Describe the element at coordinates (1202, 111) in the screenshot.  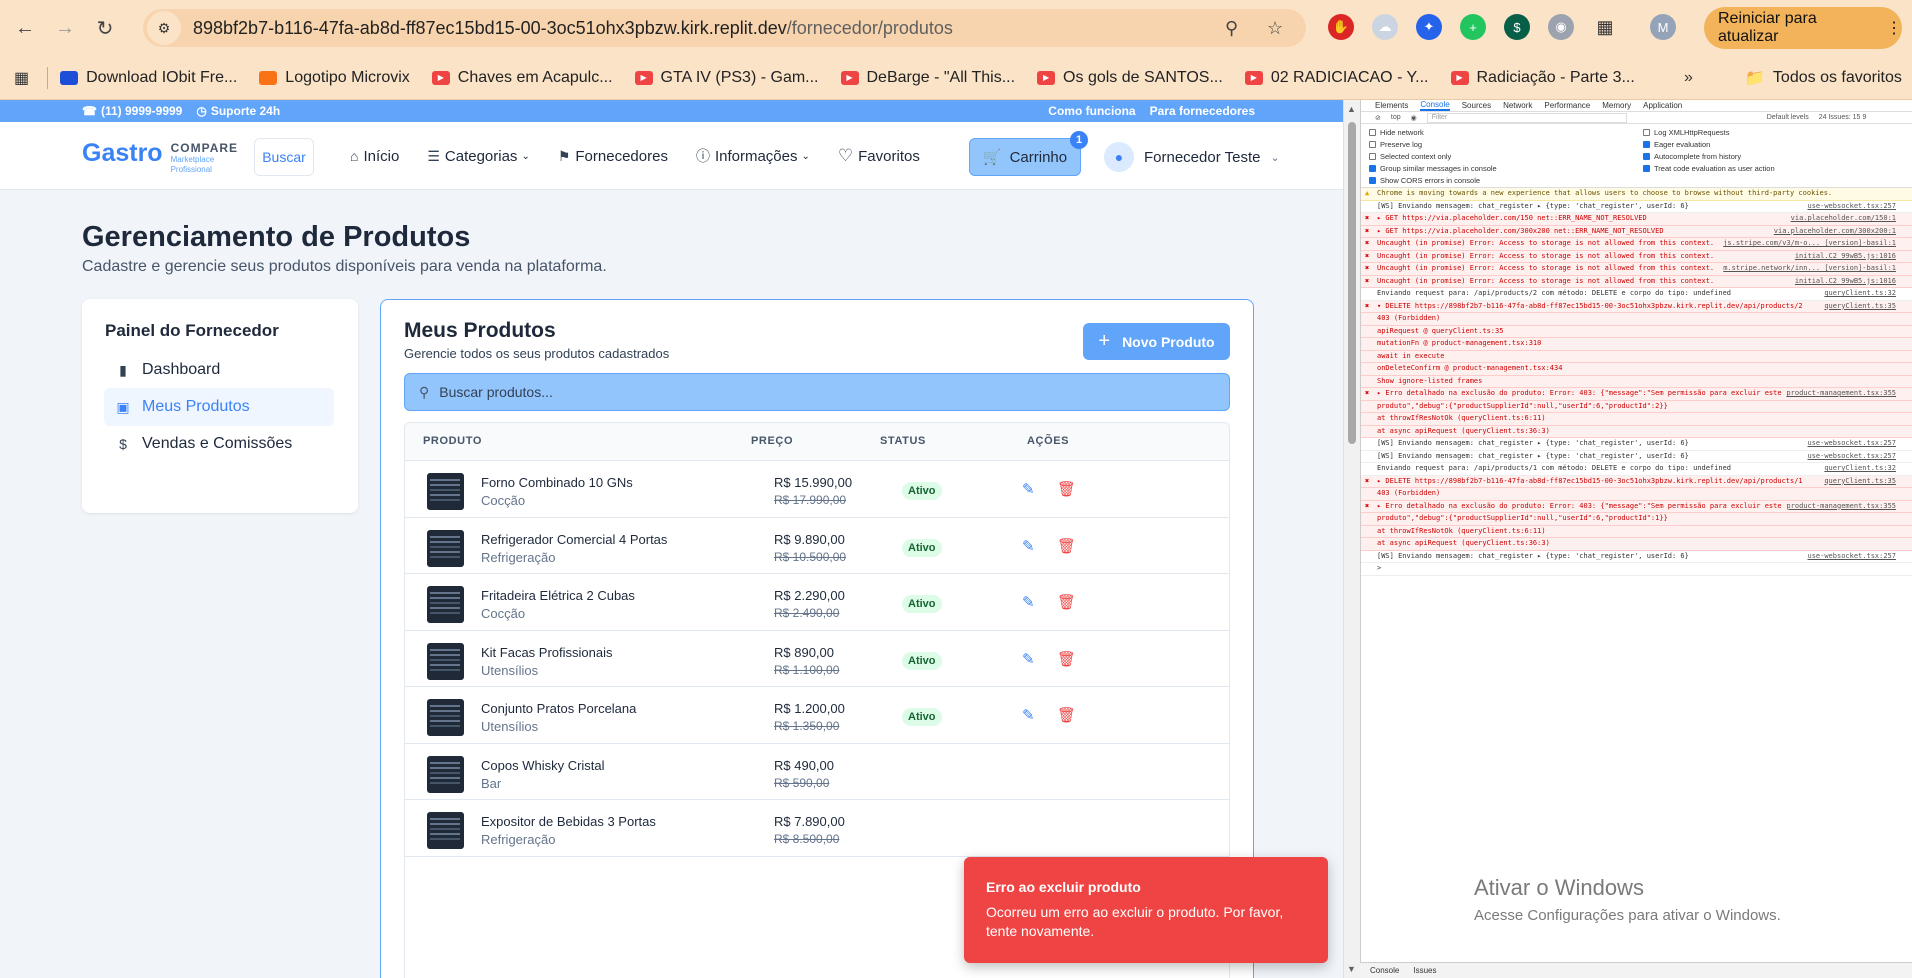
I see `for-suppliers-link: Para fornecedores` at that location.